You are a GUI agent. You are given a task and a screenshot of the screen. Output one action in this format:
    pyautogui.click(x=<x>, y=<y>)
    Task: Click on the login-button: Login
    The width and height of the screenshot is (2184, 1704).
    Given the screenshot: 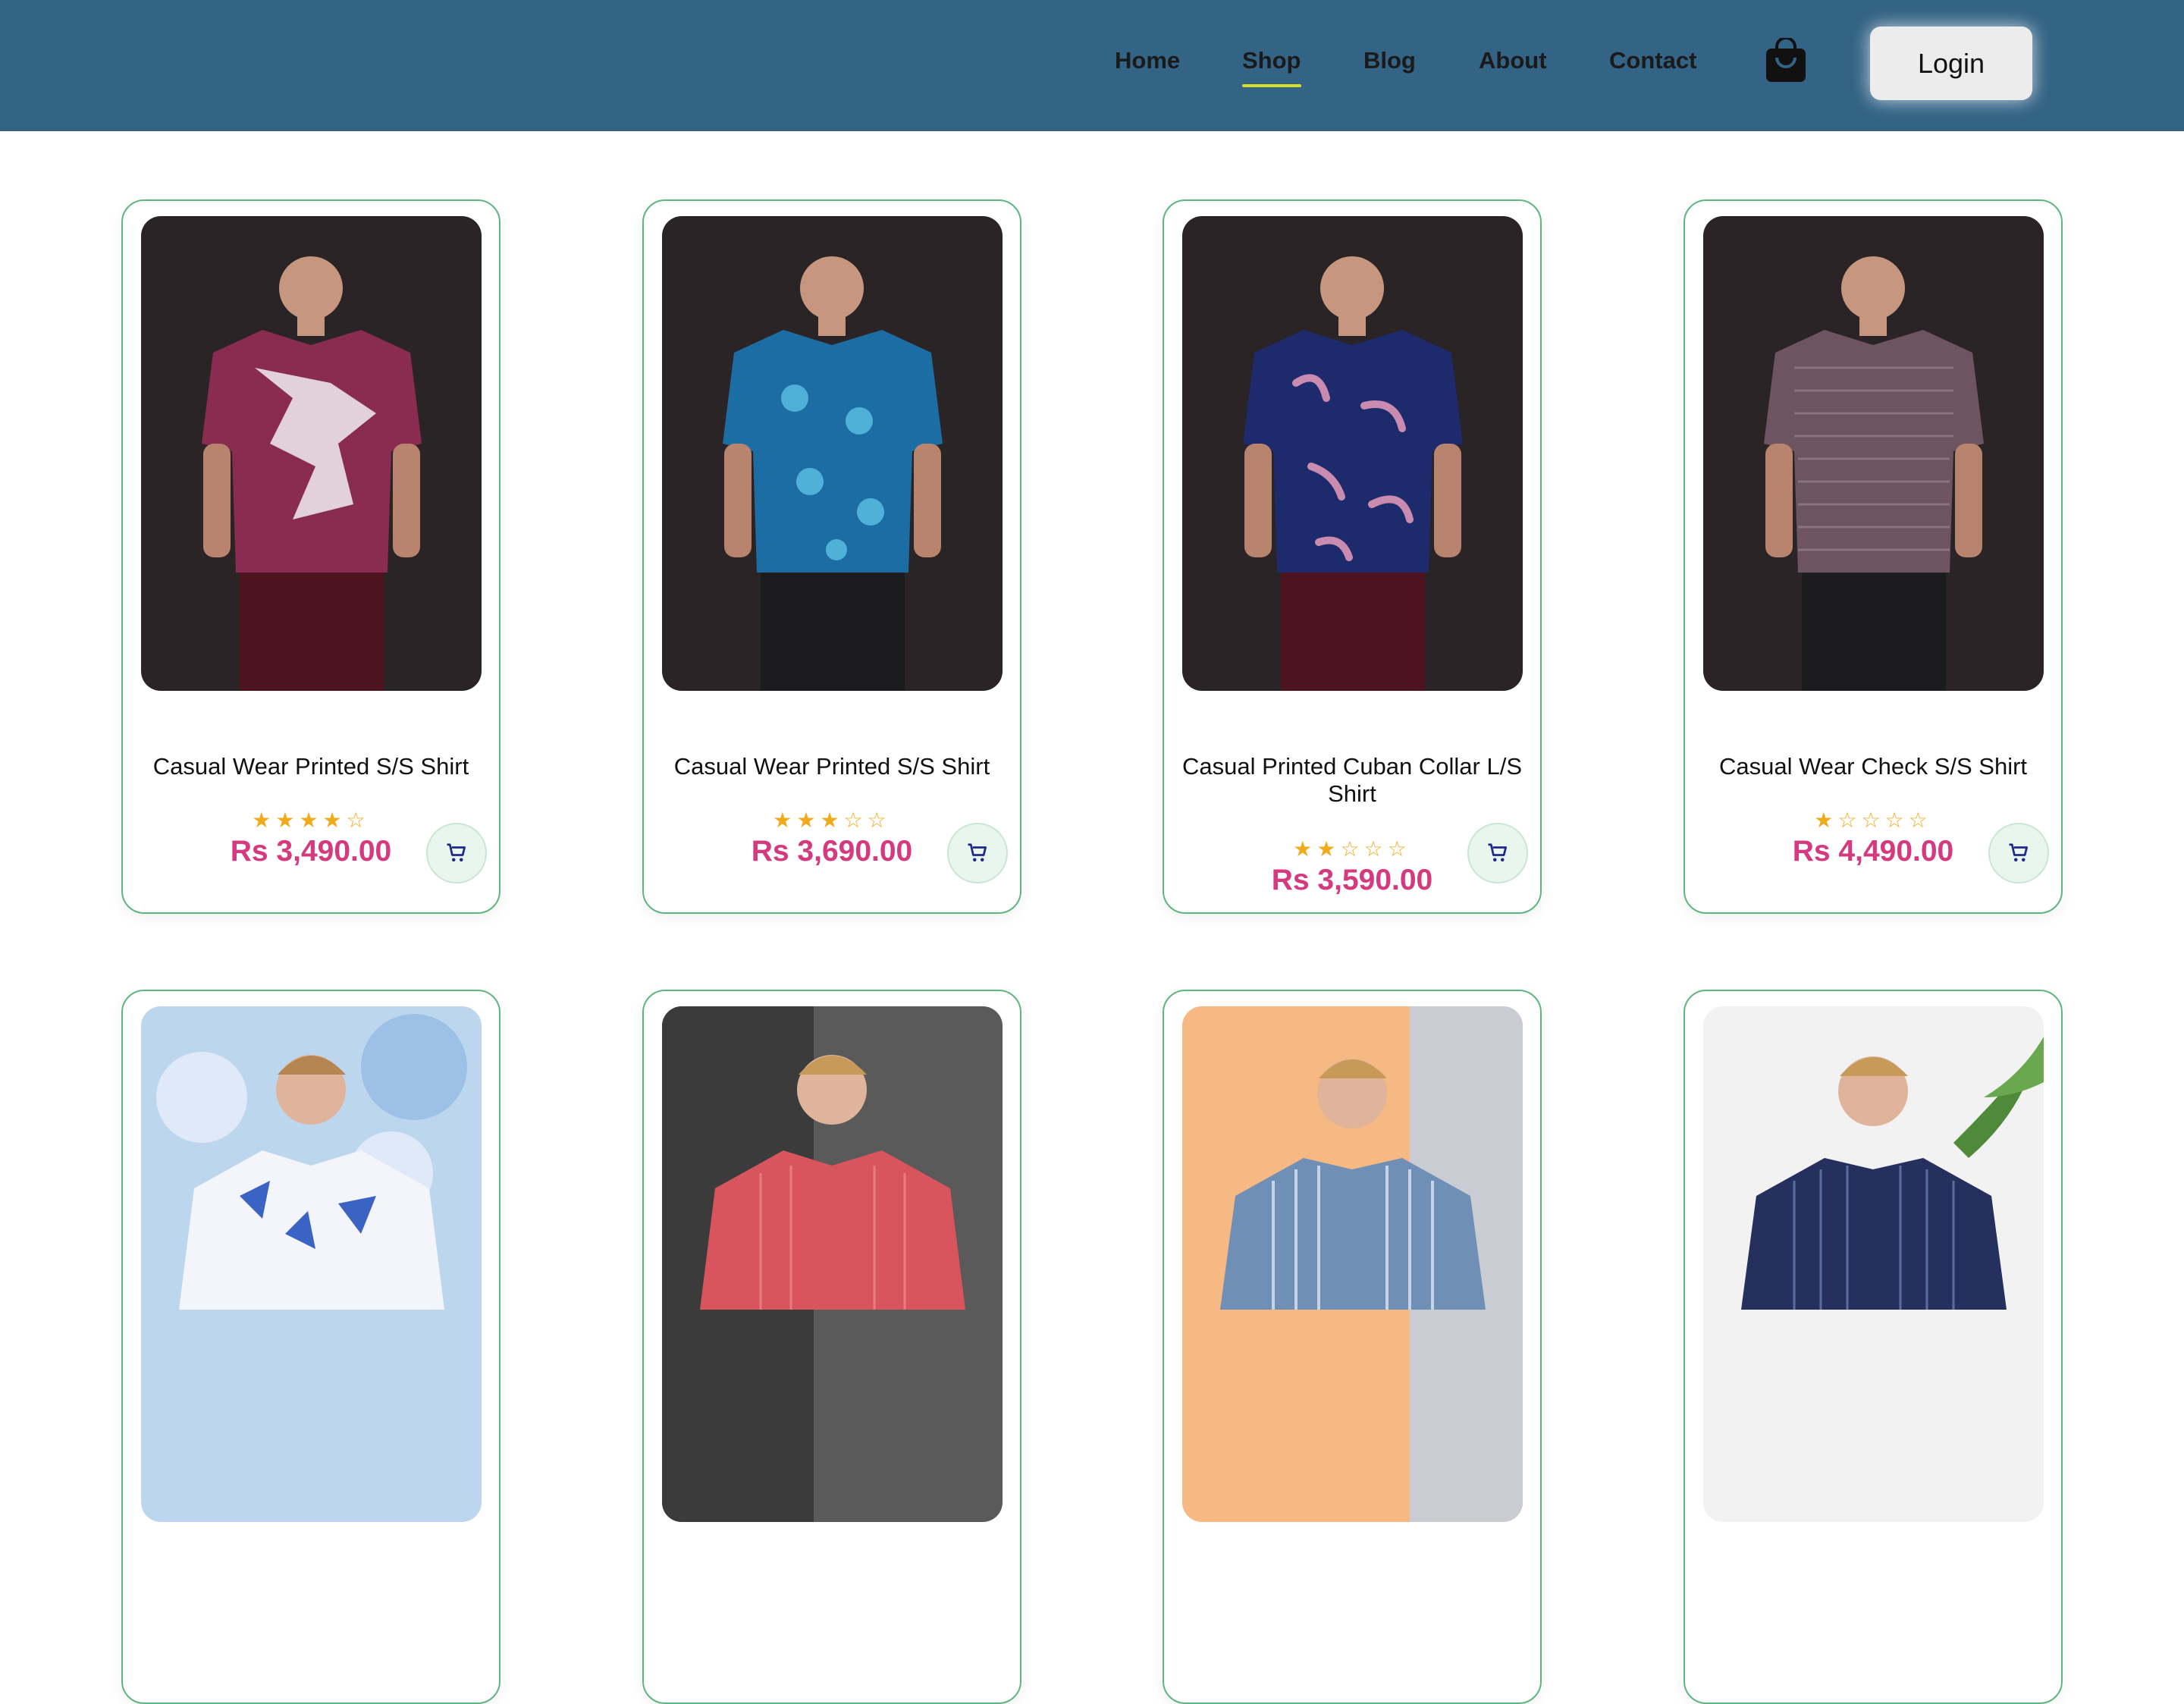 What is the action you would take?
    pyautogui.click(x=1951, y=64)
    